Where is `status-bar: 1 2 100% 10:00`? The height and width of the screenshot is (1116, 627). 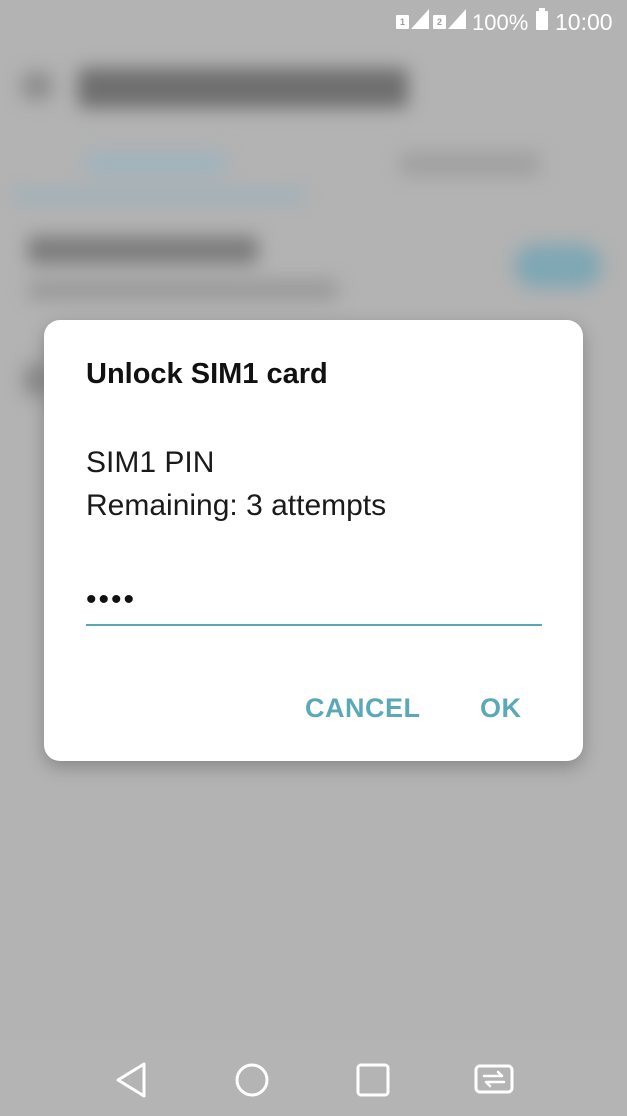
status-bar: 1 2 100% 10:00 is located at coordinates (313, 22).